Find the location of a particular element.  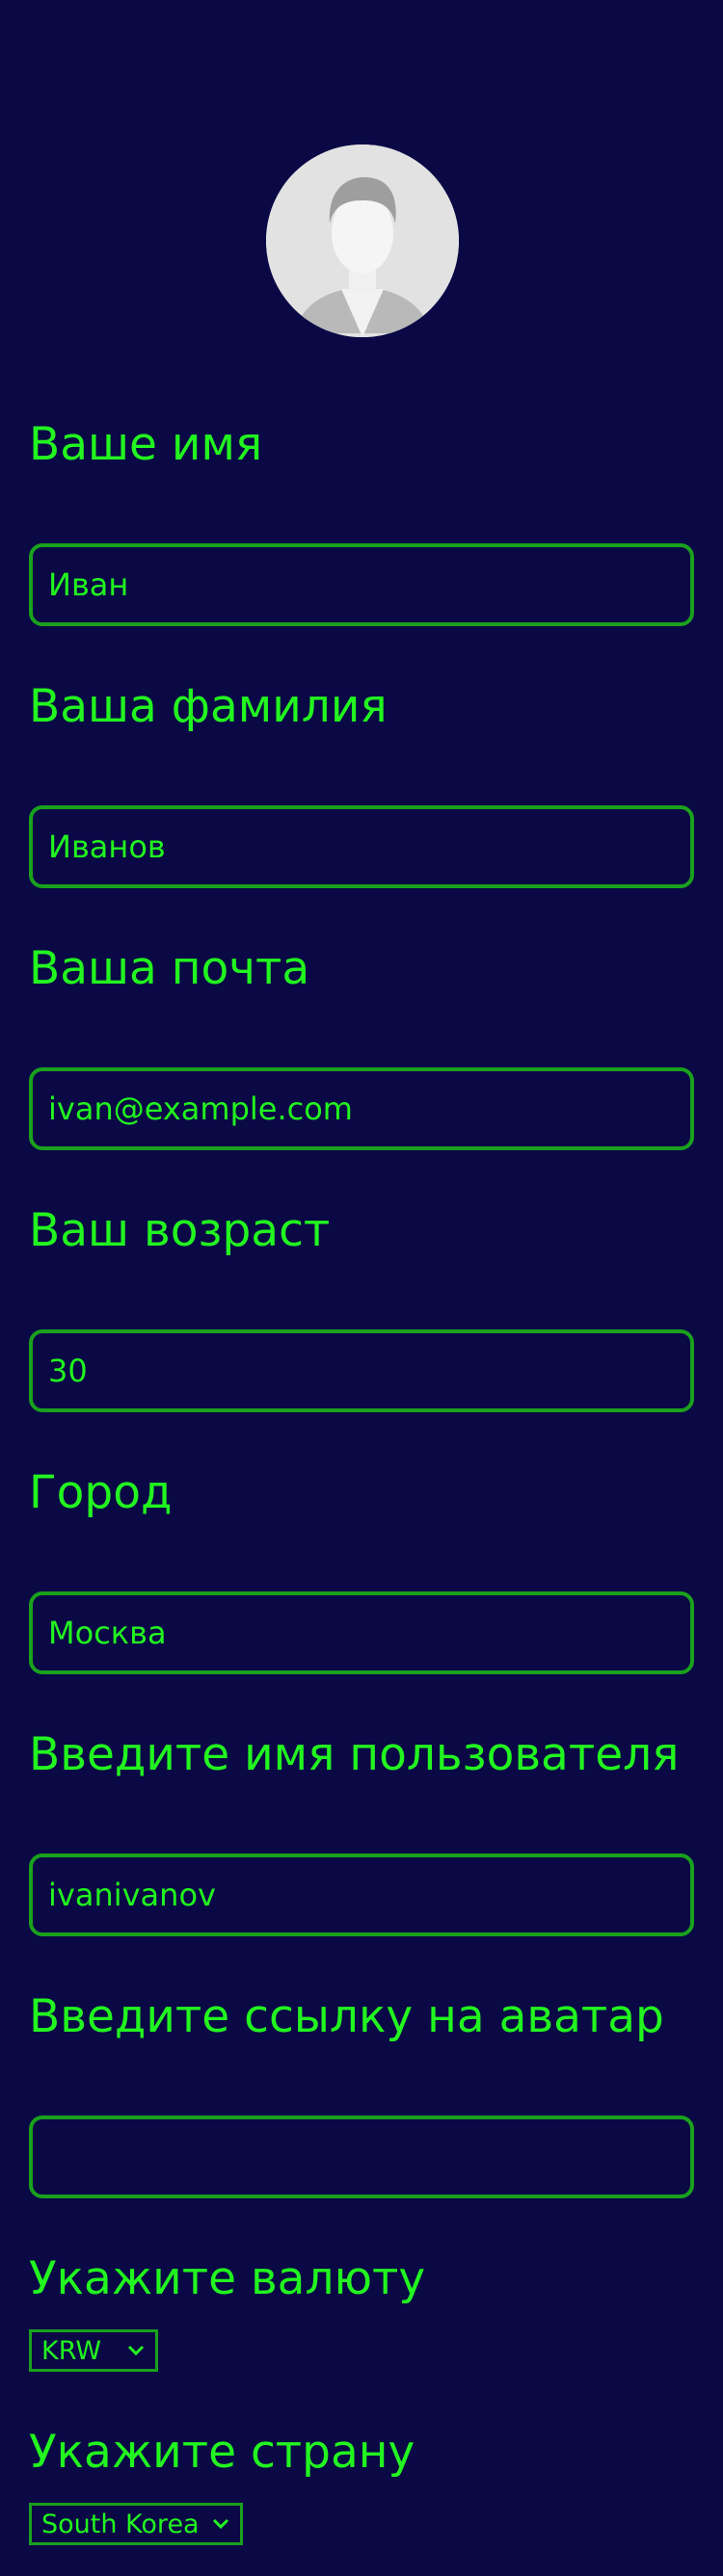

email-input is located at coordinates (362, 1108).